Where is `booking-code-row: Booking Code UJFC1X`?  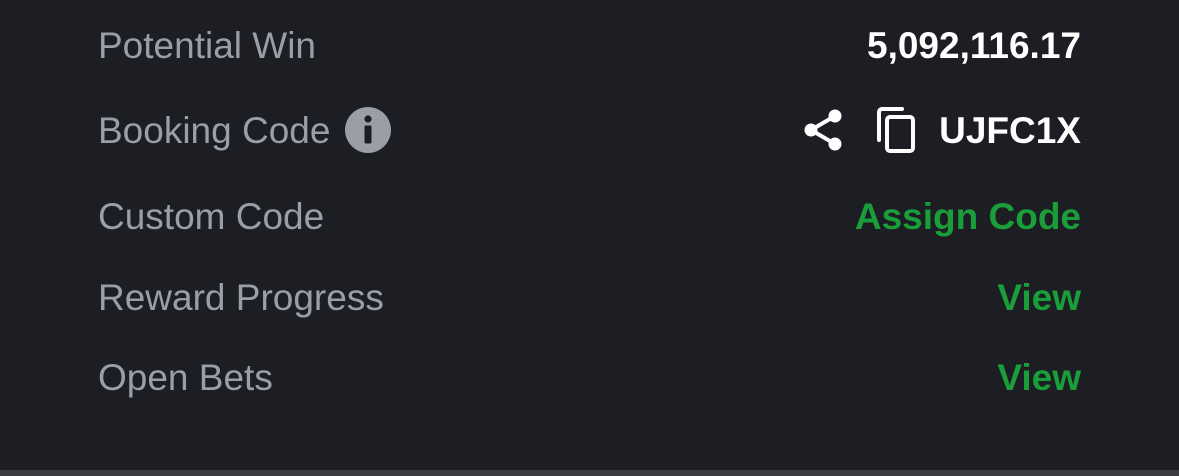
booking-code-row: Booking Code UJFC1X is located at coordinates (589, 130).